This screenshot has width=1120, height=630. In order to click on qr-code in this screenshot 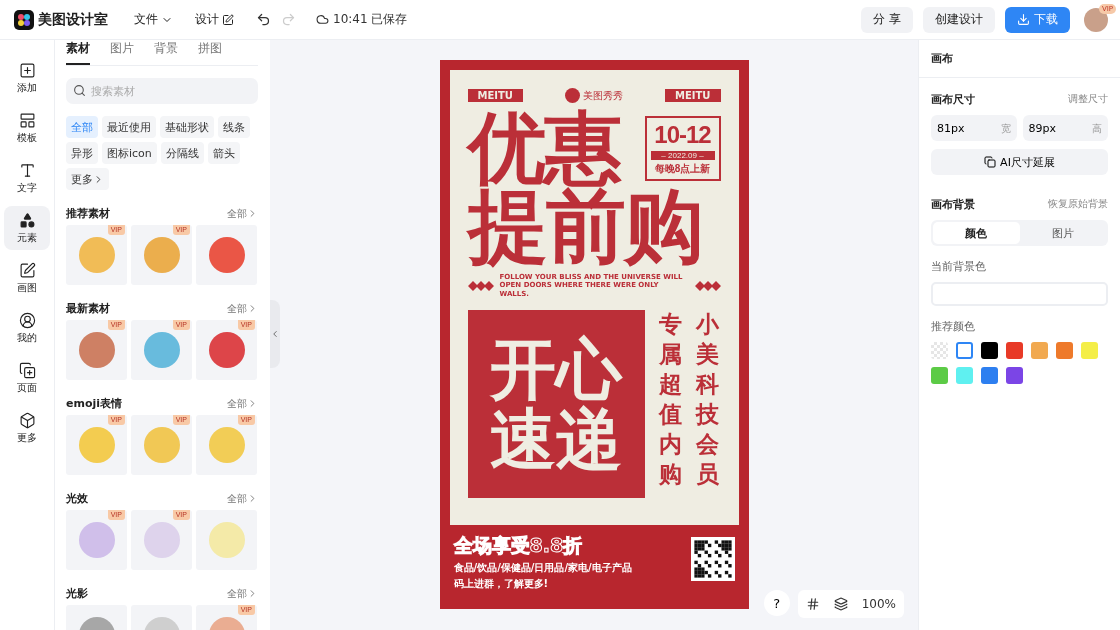, I will do `click(712, 559)`.